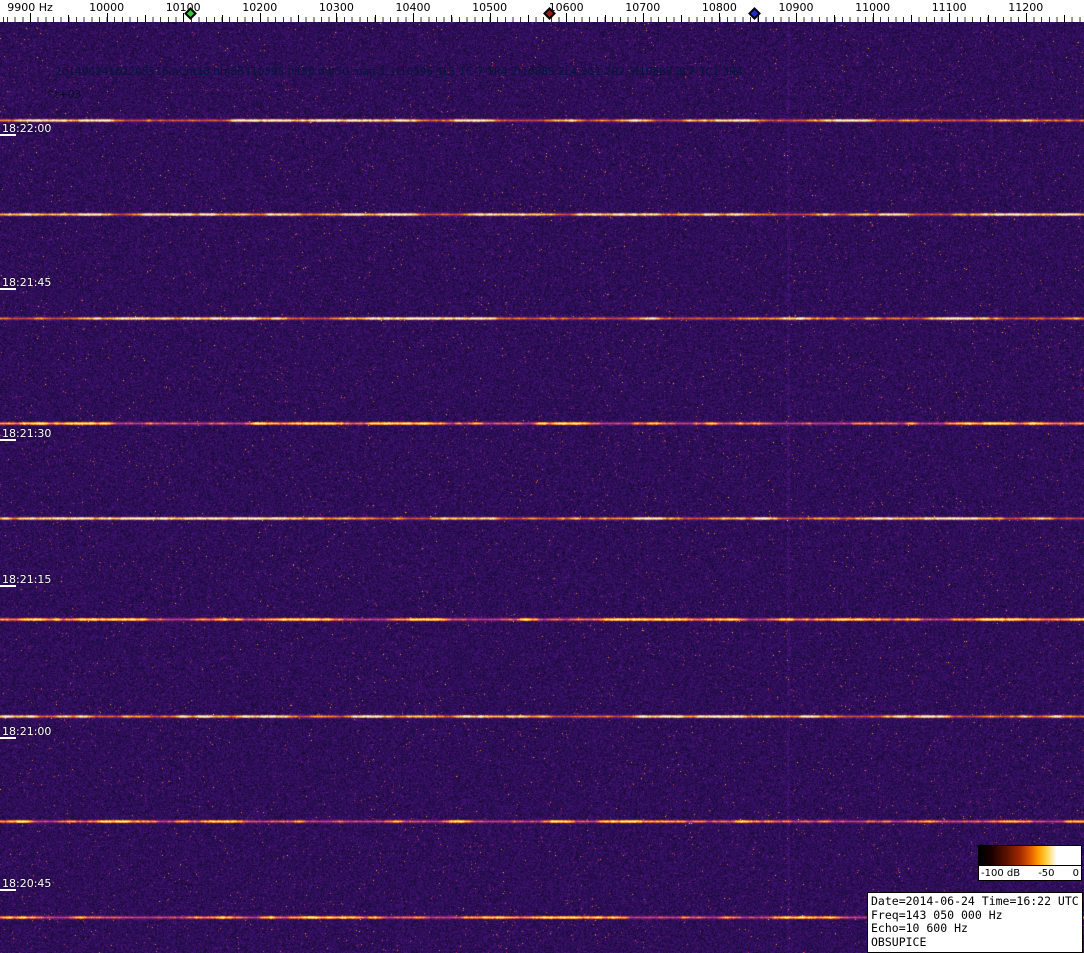 Image resolution: width=1084 pixels, height=953 pixels. I want to click on colorbar-label-mid: -50, so click(1046, 873).